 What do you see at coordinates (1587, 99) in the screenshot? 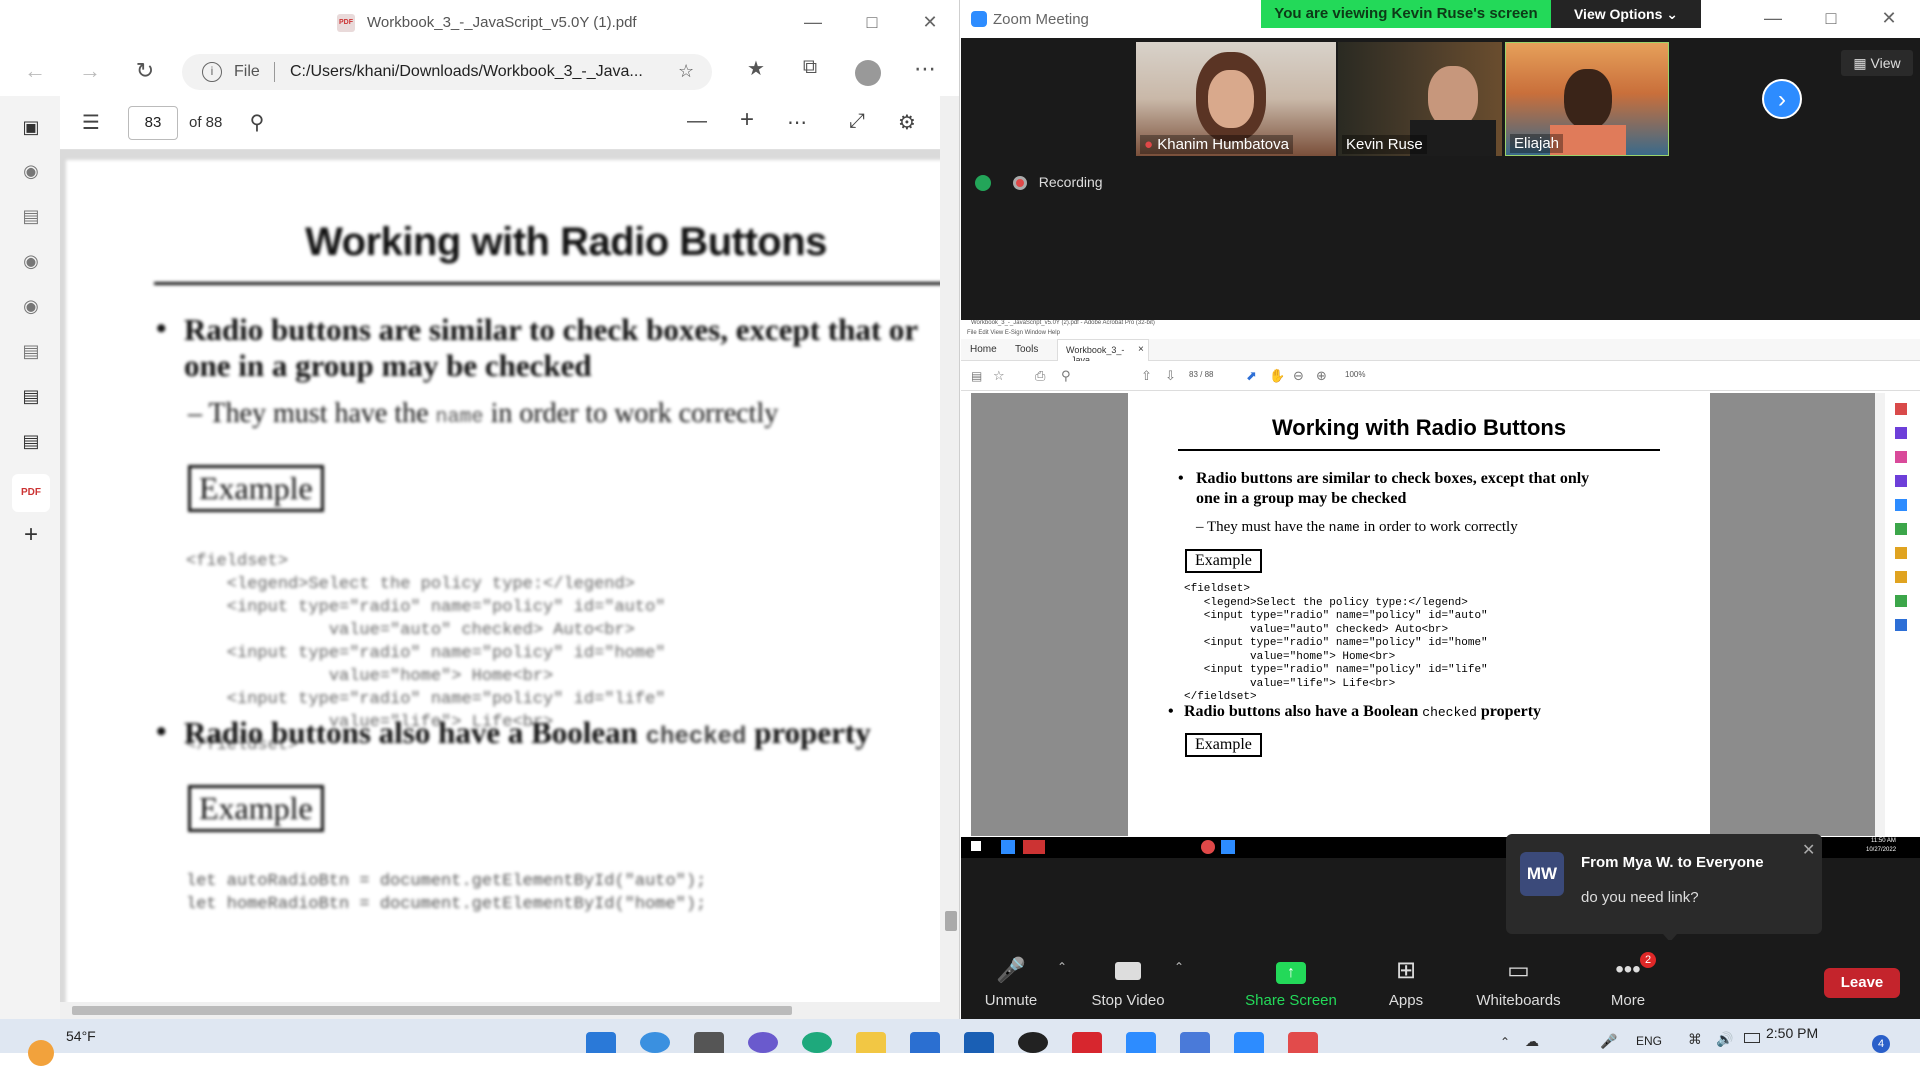
I see `participant-tile: Eliajah` at bounding box center [1587, 99].